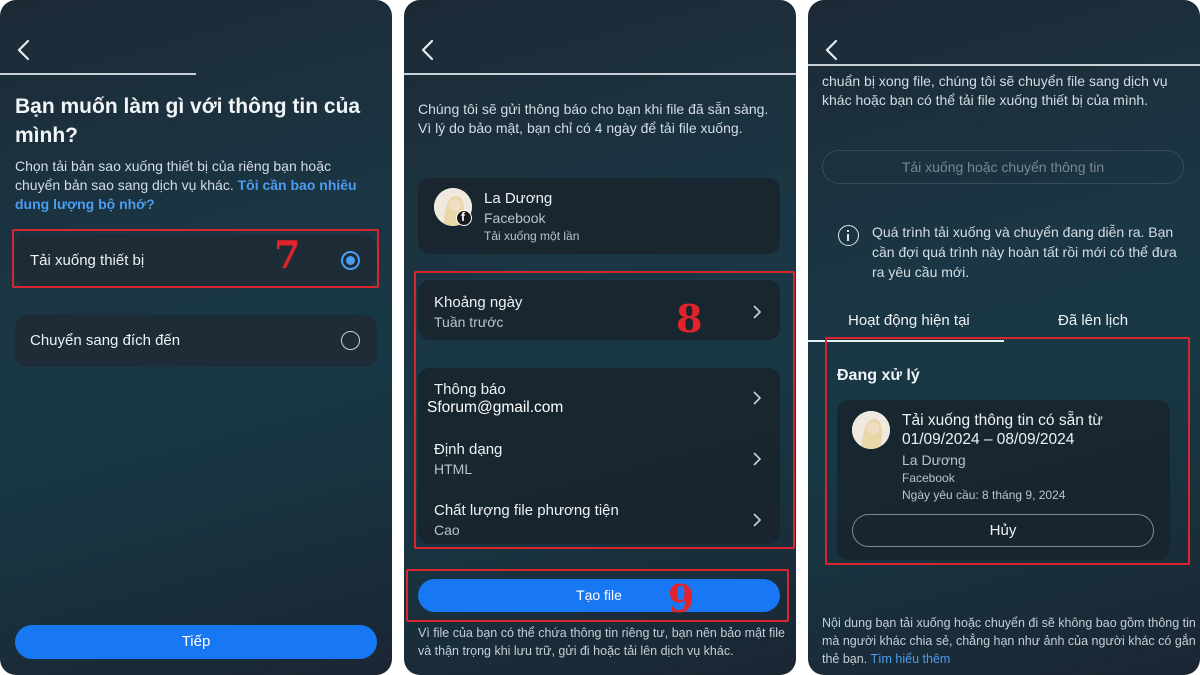 The image size is (1200, 675). Describe the element at coordinates (515, 218) in the screenshot. I see `profile-platform: Facebook` at that location.